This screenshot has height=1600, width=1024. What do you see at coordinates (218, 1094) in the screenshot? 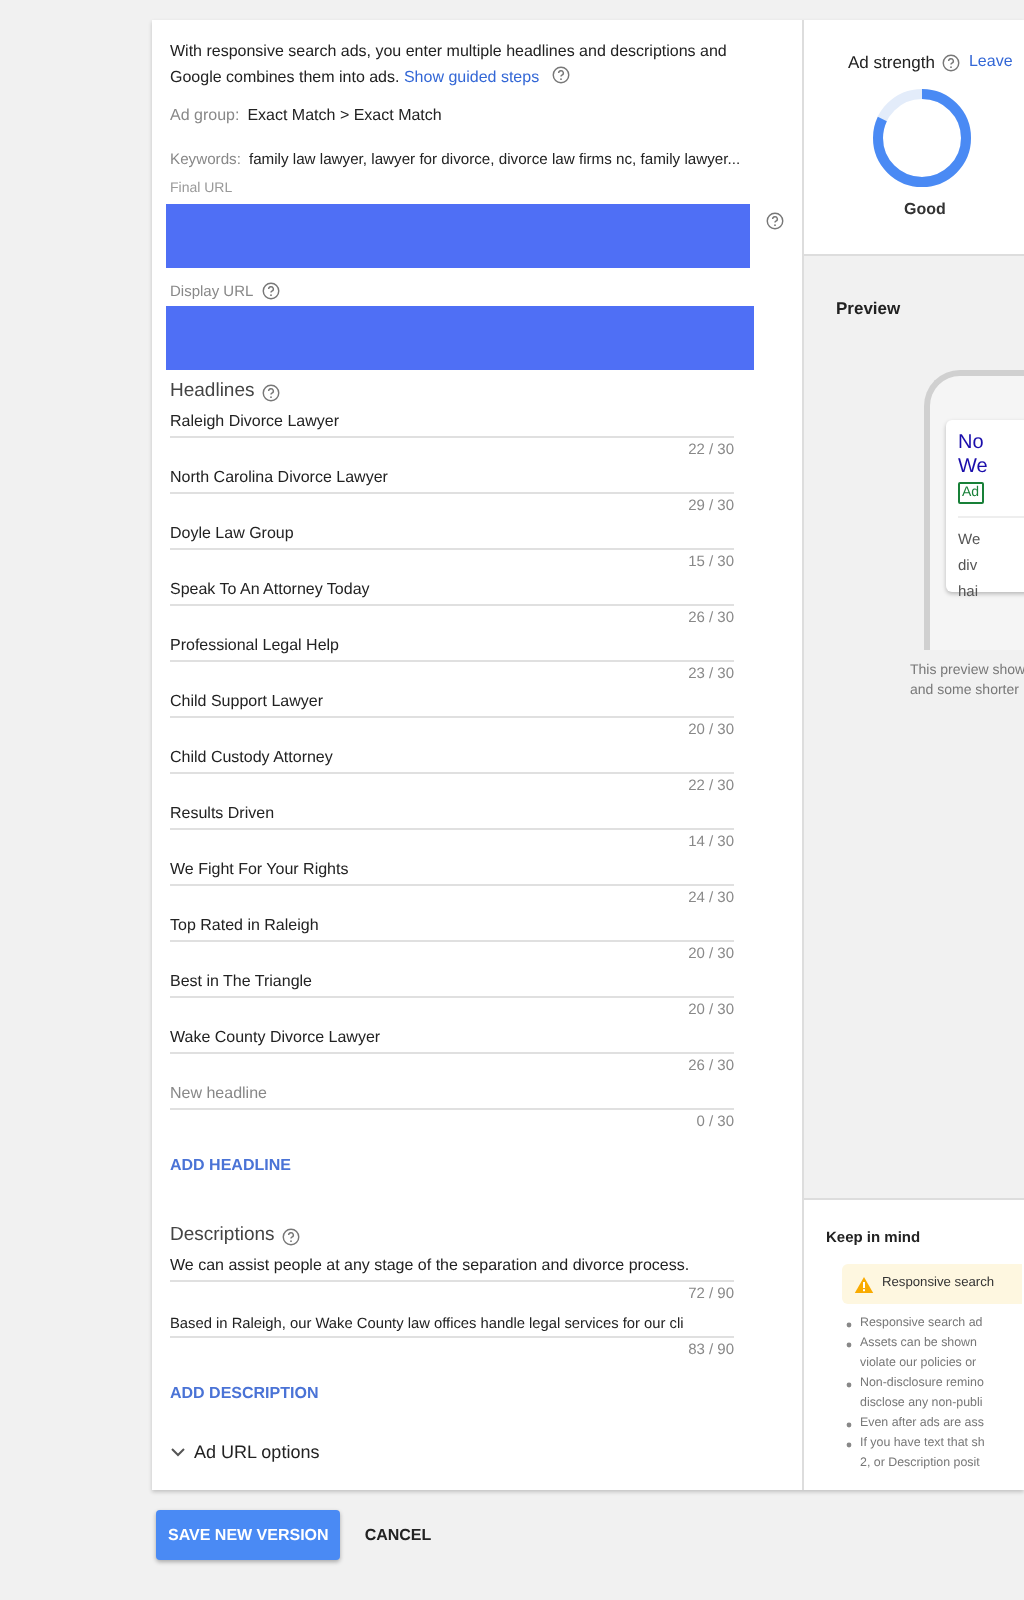
I see `headline-placeholder: New headline` at bounding box center [218, 1094].